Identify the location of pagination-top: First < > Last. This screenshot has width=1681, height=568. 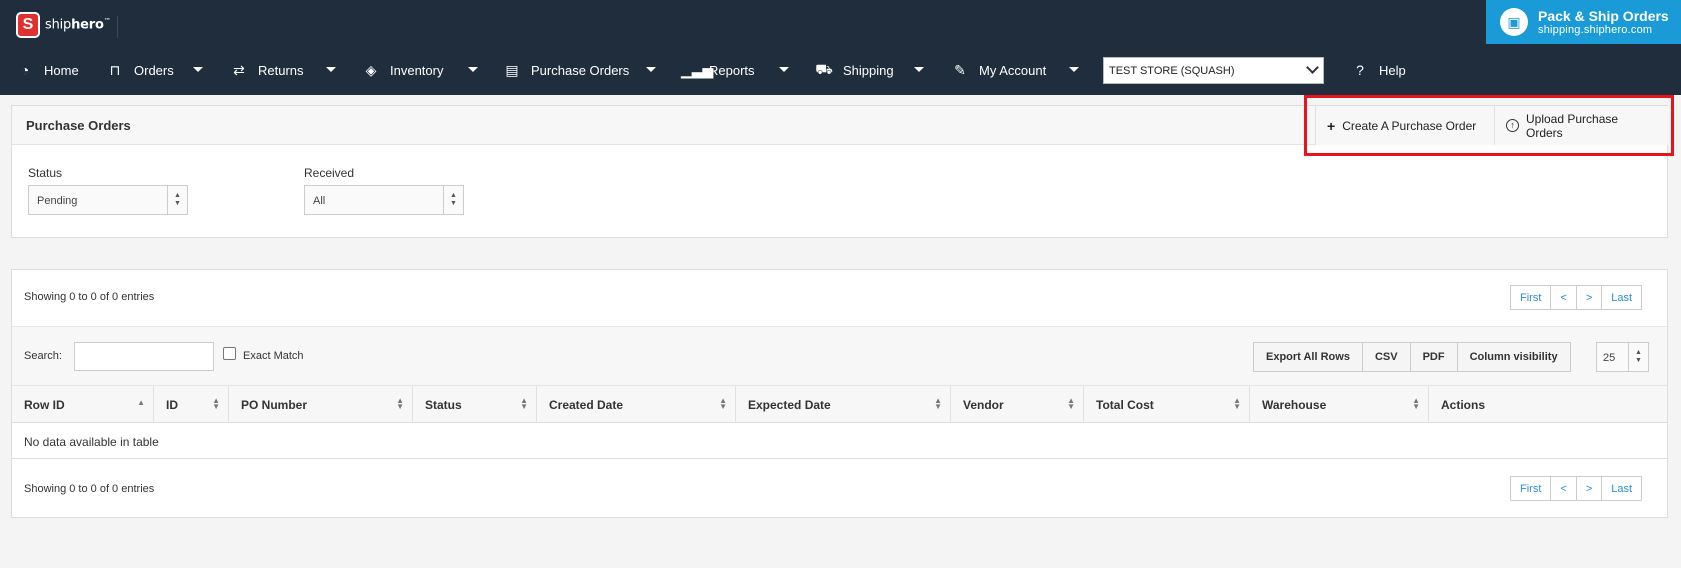
(1576, 297).